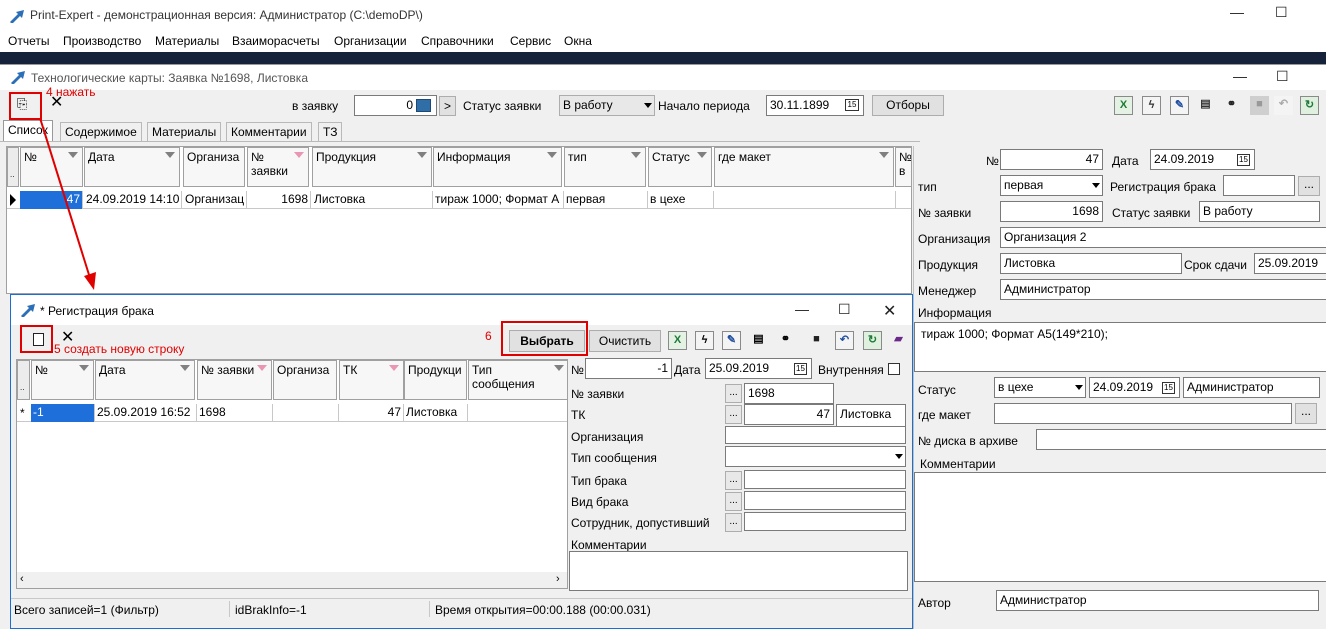  What do you see at coordinates (67, 203) in the screenshot?
I see `annotation-arrow` at bounding box center [67, 203].